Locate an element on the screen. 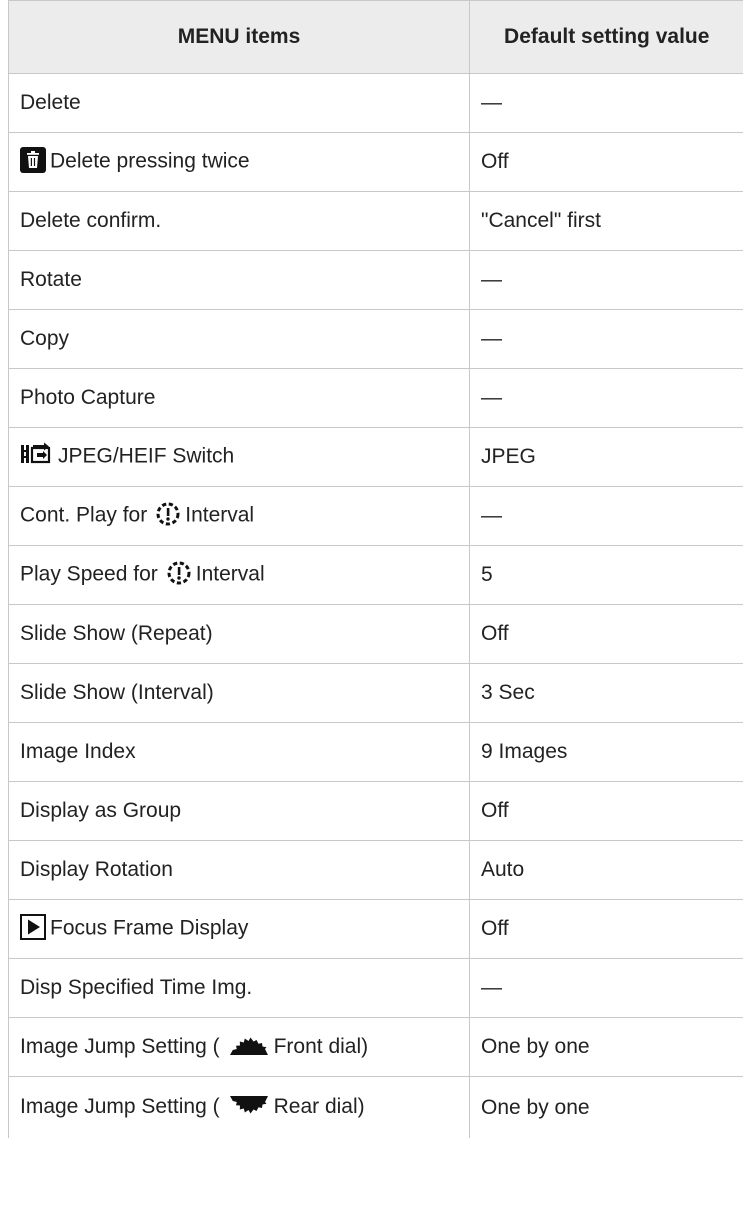 This screenshot has height=1218, width=743. menu-item-cell: Copy is located at coordinates (239, 339).